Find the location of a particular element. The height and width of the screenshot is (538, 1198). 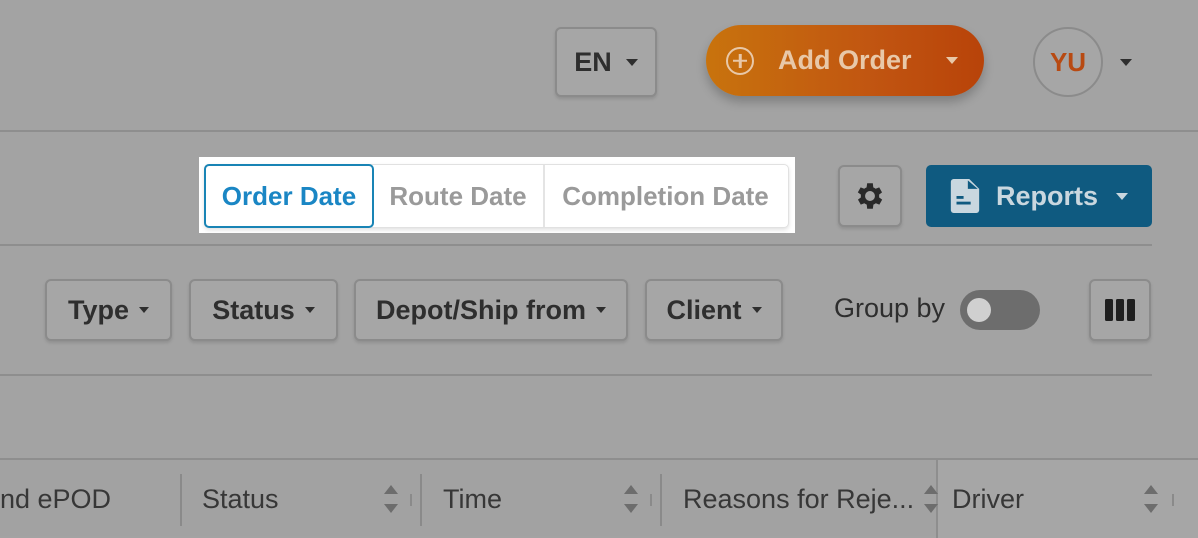

column-header-driver: Driver is located at coordinates (988, 499).